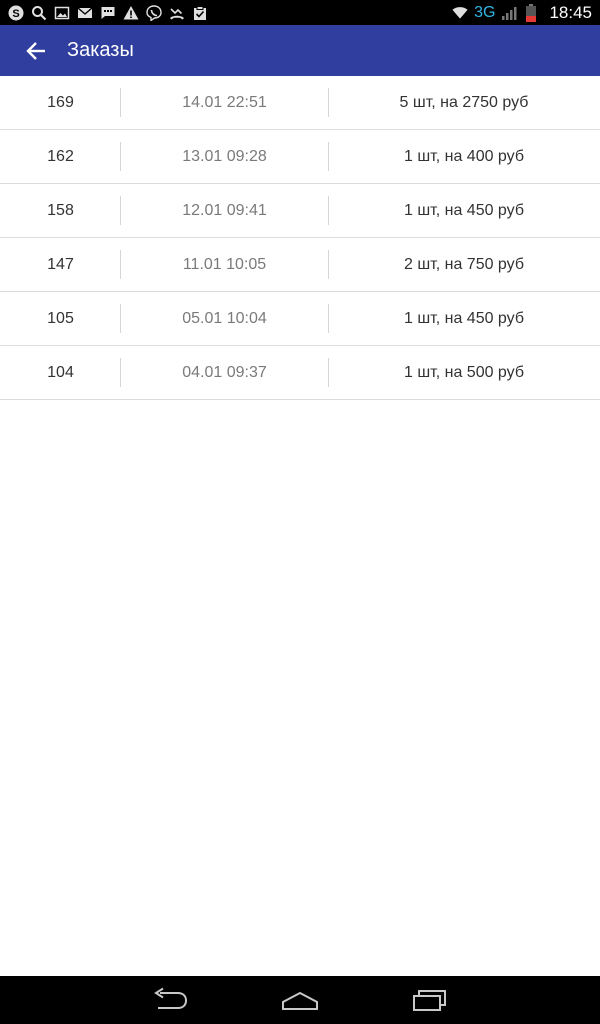 The width and height of the screenshot is (600, 1024). I want to click on navigation-bar, so click(300, 1000).